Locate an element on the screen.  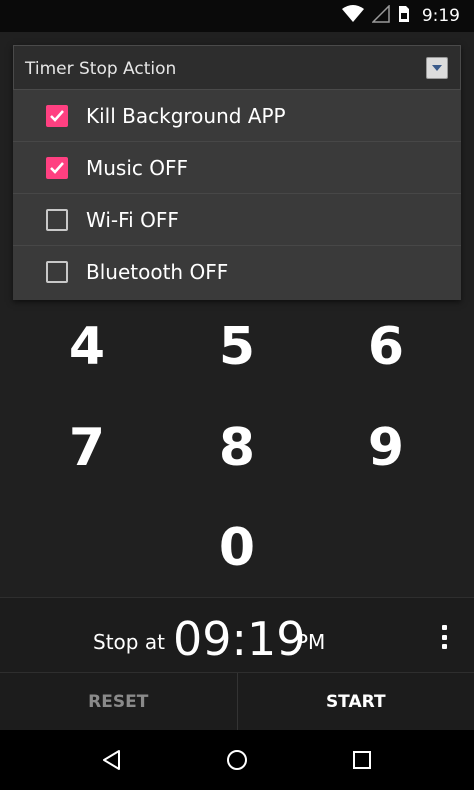
key-9: 9 is located at coordinates (386, 448).